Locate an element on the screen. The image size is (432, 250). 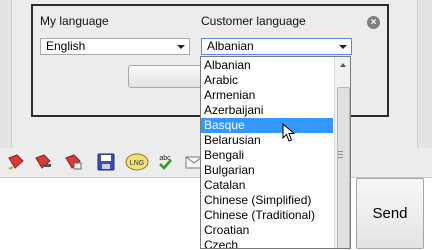
spellcheck-icon: abc is located at coordinates (165, 162).